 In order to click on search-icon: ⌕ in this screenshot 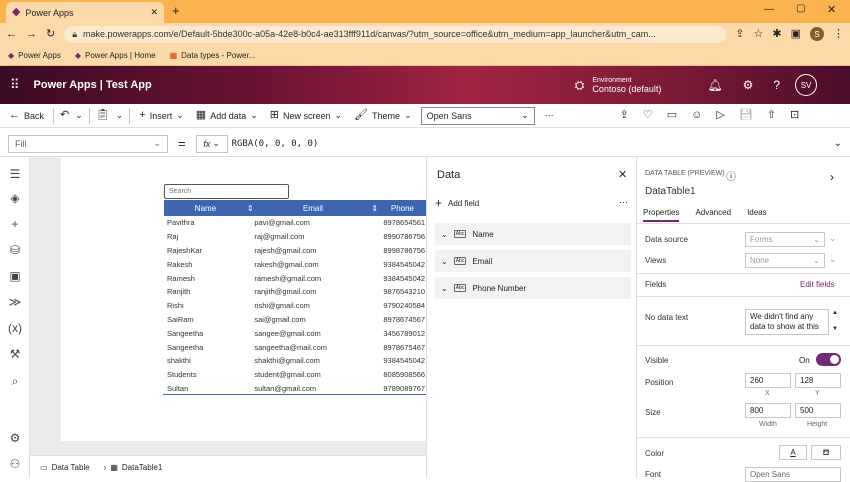, I will do `click(15, 381)`.